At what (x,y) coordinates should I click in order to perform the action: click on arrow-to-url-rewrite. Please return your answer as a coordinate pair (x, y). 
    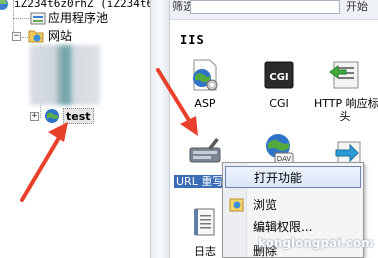
    Looking at the image, I should click on (177, 102).